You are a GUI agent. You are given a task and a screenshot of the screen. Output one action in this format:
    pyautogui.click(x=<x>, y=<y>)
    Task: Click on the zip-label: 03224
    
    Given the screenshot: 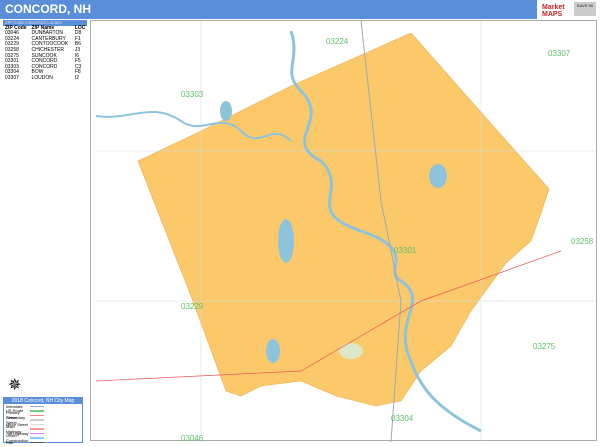 What is the action you would take?
    pyautogui.click(x=337, y=41)
    